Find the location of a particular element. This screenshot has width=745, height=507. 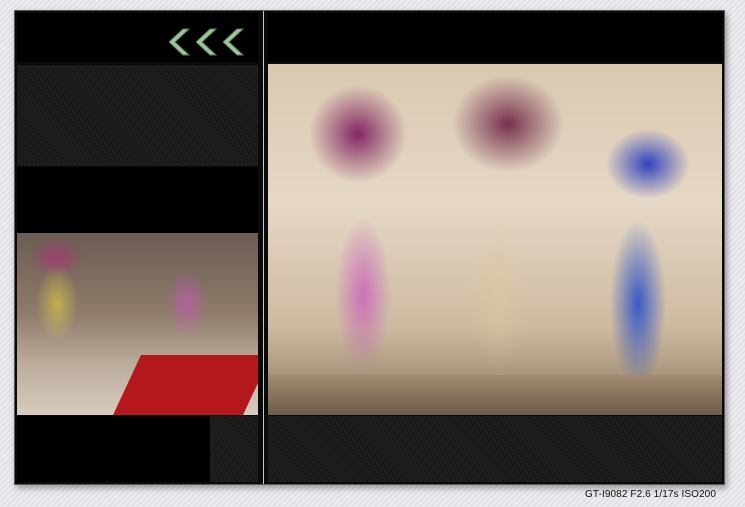

panel-divider is located at coordinates (263, 247).